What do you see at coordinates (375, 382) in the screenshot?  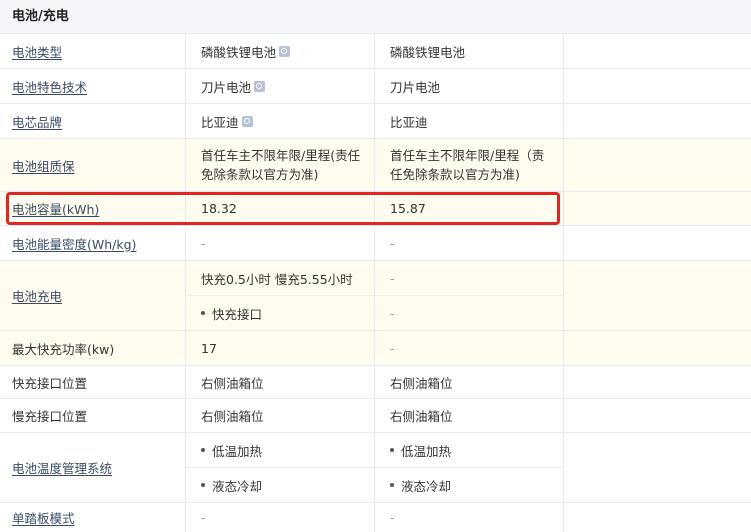 I see `table-row: 快充接口位置 右侧油箱位 右侧油箱位` at bounding box center [375, 382].